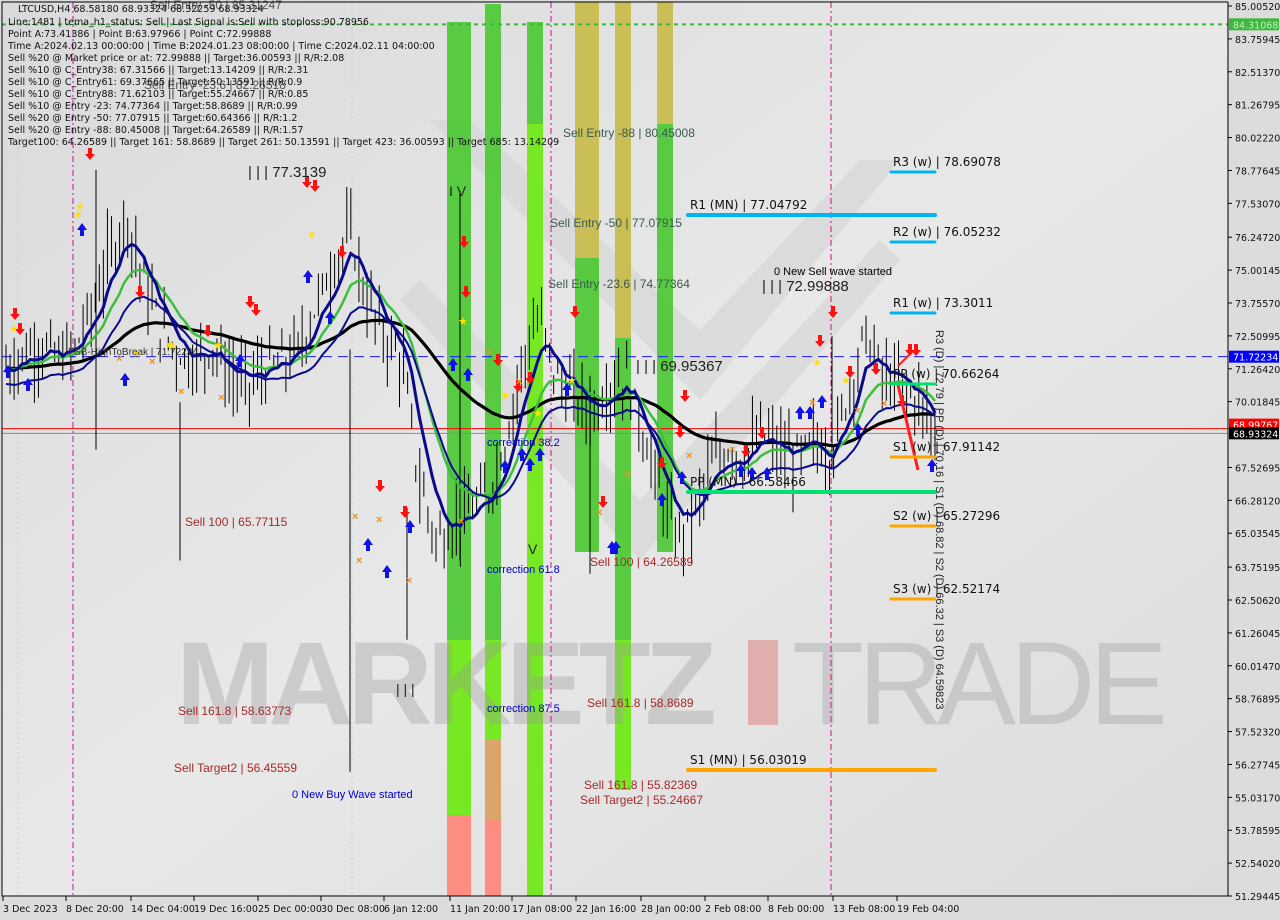 This screenshot has height=920, width=1280. What do you see at coordinates (947, 232) in the screenshot?
I see `pivot-level-label: R2 (w) | 76.05232` at bounding box center [947, 232].